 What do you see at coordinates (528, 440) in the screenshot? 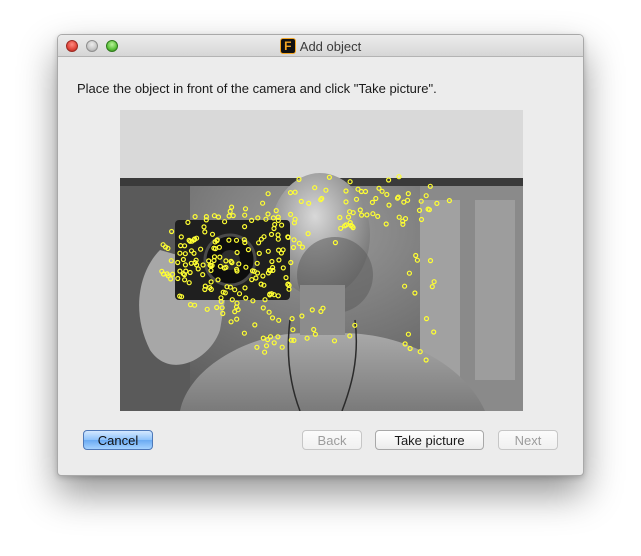
I see `next-button: Next` at bounding box center [528, 440].